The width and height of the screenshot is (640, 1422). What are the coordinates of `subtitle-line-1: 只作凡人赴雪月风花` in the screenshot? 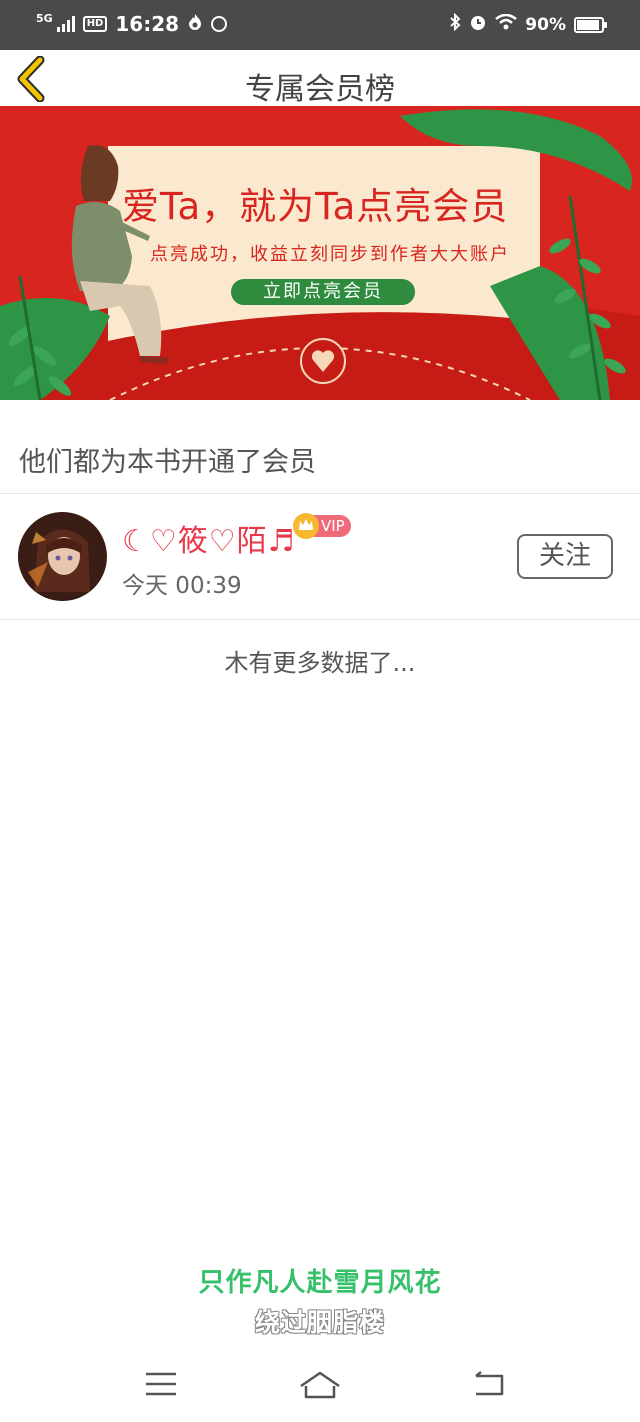 It's located at (320, 1283).